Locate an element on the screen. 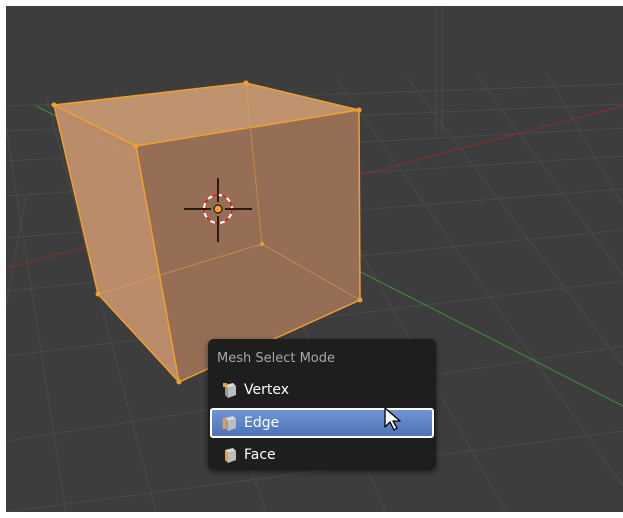  menu-item-face: Face is located at coordinates (322, 455).